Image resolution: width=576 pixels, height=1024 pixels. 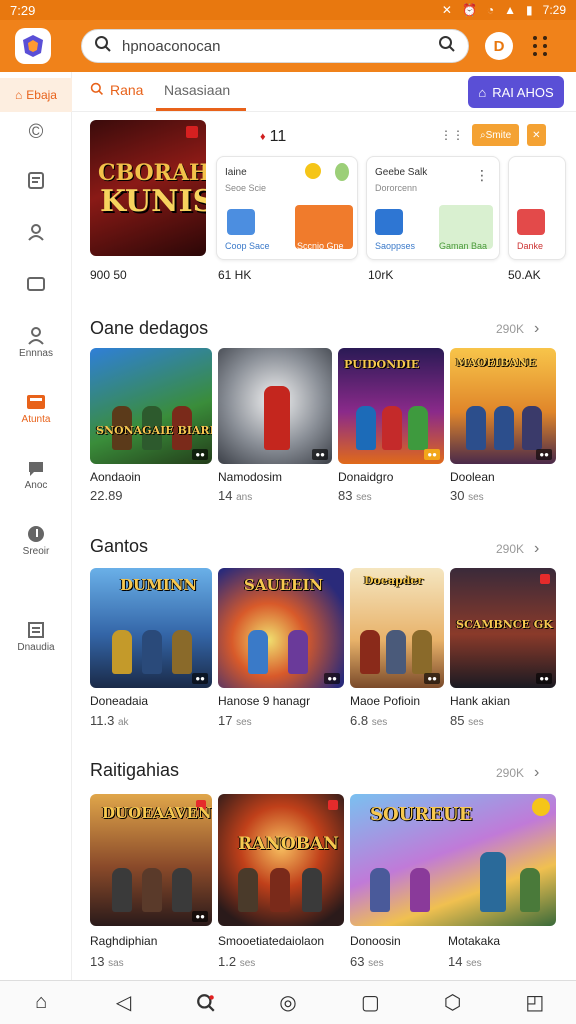 What do you see at coordinates (148, 188) in the screenshot?
I see `featured-game-card: CBORAH KUNIS` at bounding box center [148, 188].